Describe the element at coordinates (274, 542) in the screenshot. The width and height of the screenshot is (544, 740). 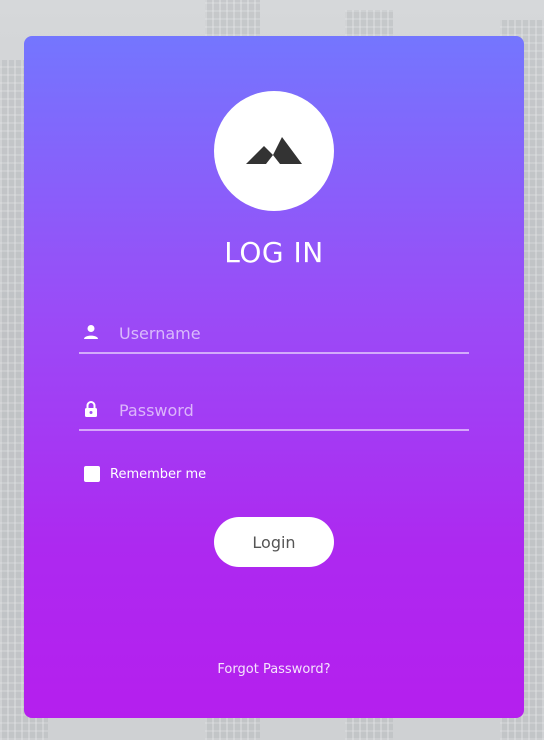
I see `login-button: Login` at that location.